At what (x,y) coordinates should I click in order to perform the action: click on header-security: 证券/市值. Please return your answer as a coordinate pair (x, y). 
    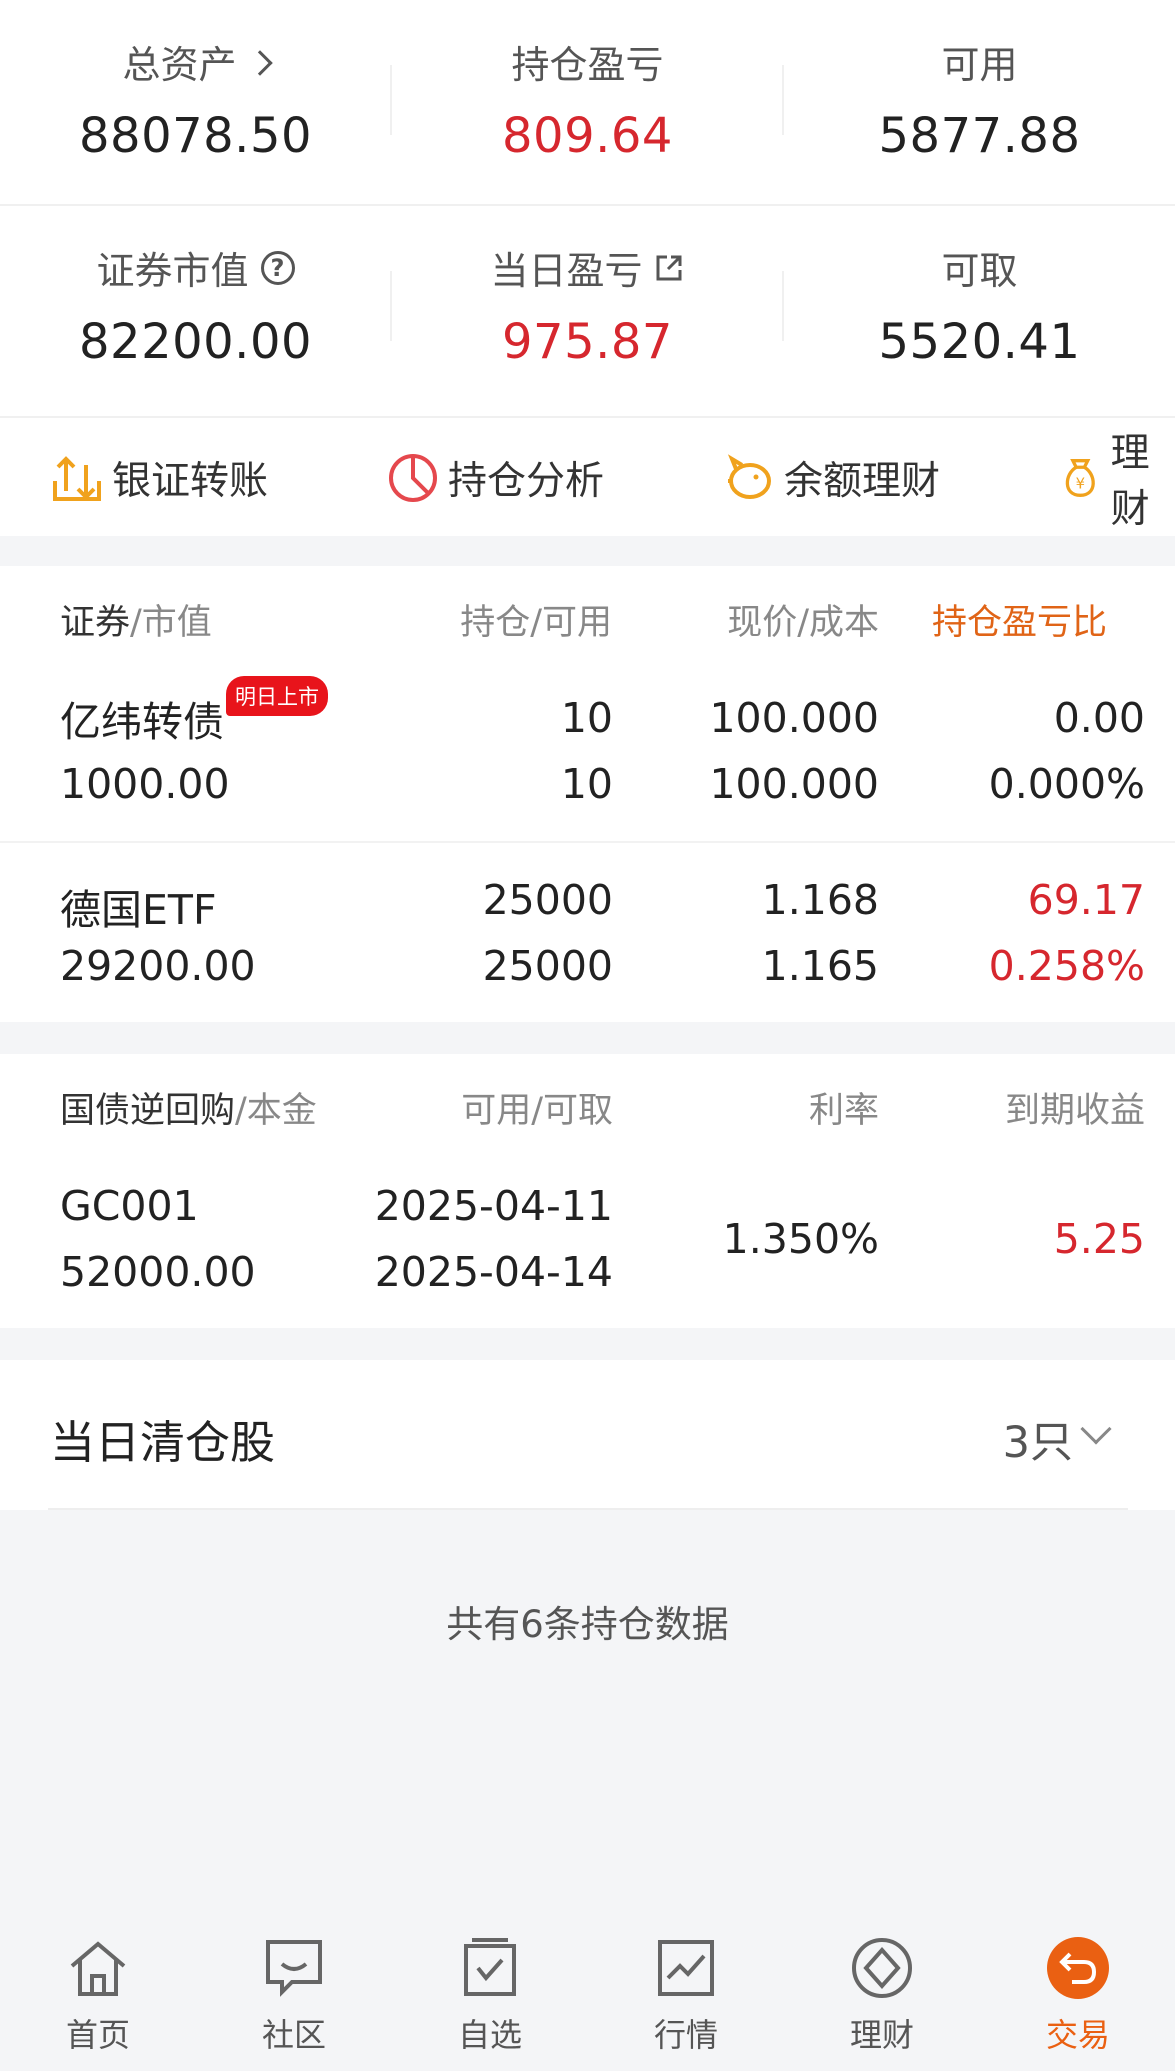
    Looking at the image, I should click on (136, 622).